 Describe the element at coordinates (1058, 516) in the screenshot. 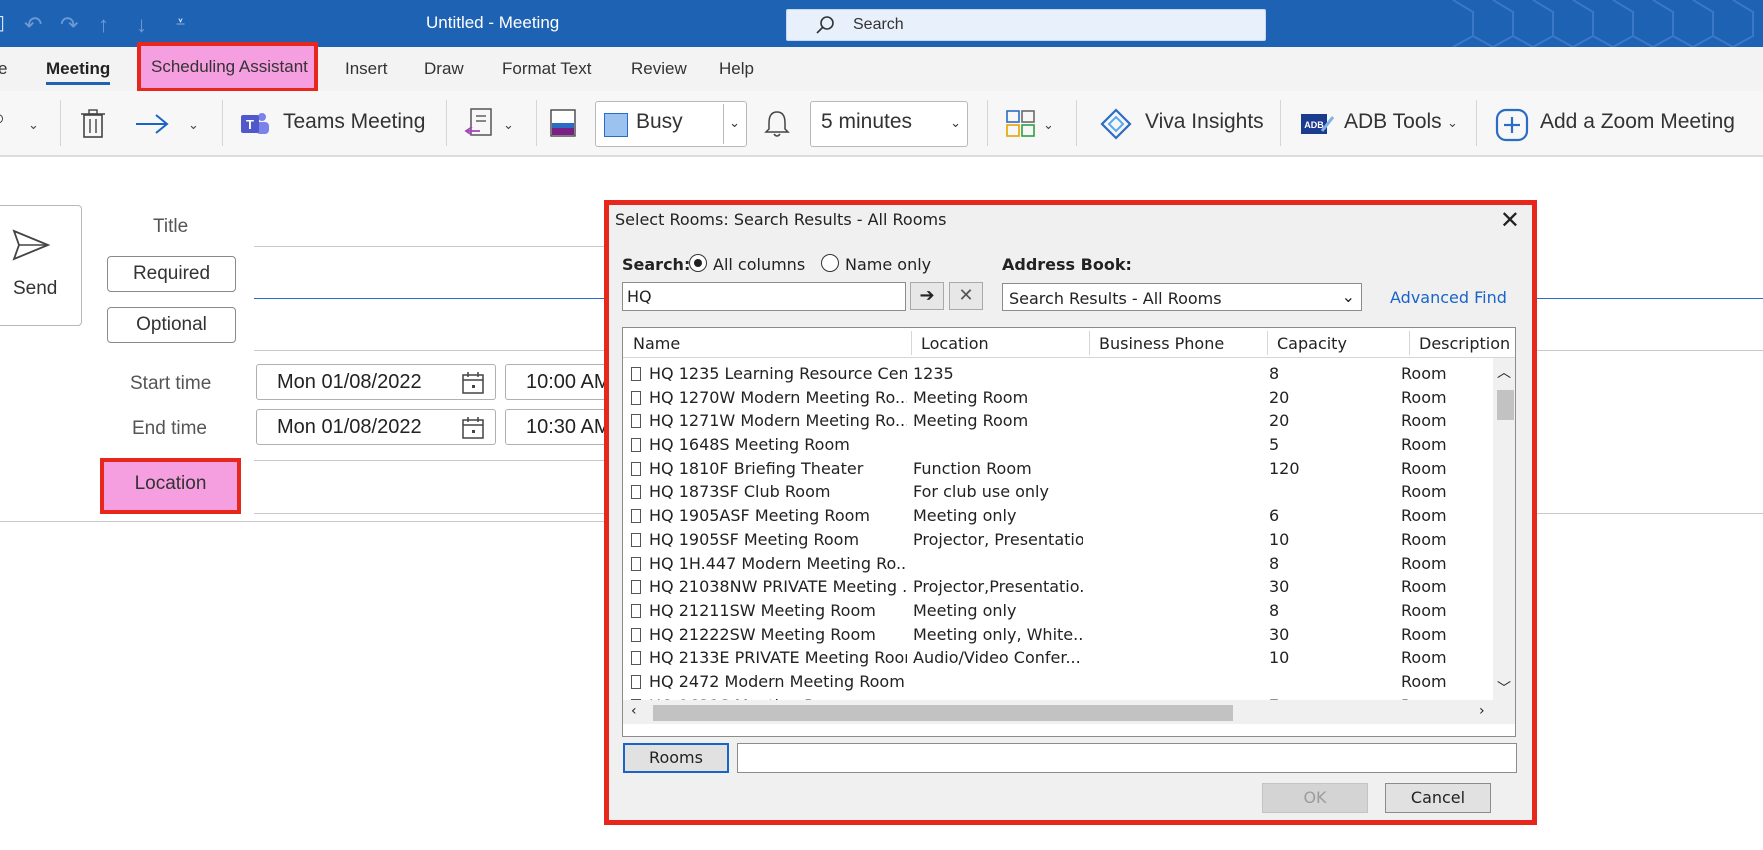

I see `table-row: HQ 1905ASF Meeting Room Meeting only 6 Room` at that location.